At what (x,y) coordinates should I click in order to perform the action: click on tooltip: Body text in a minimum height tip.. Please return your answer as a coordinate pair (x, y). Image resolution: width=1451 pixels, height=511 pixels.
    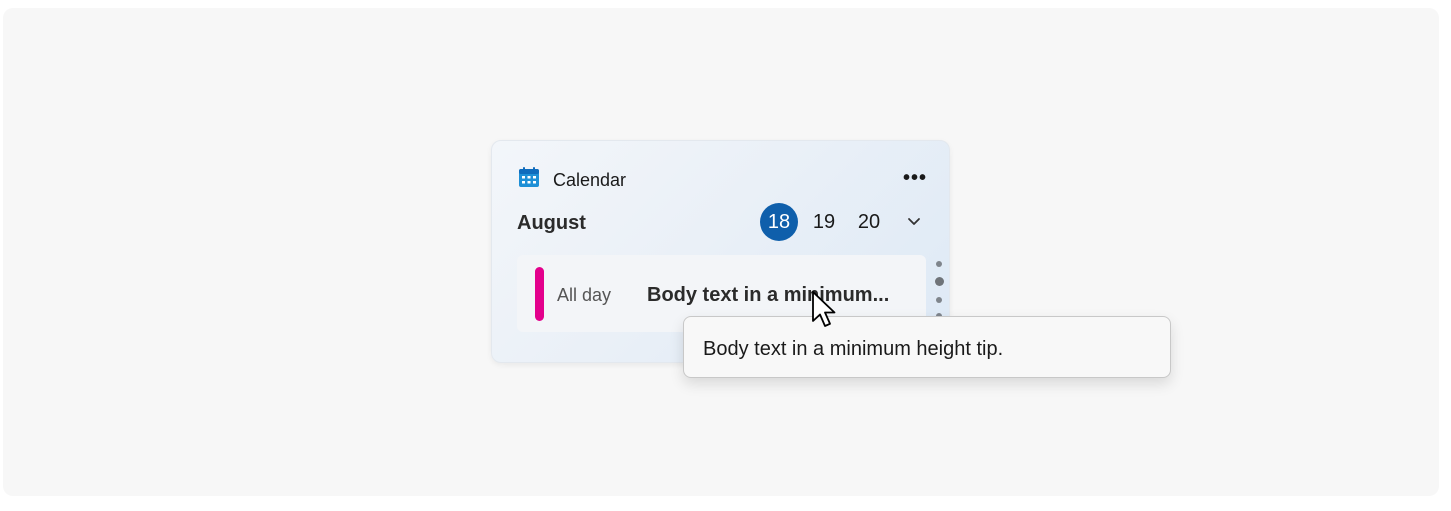
    Looking at the image, I should click on (927, 347).